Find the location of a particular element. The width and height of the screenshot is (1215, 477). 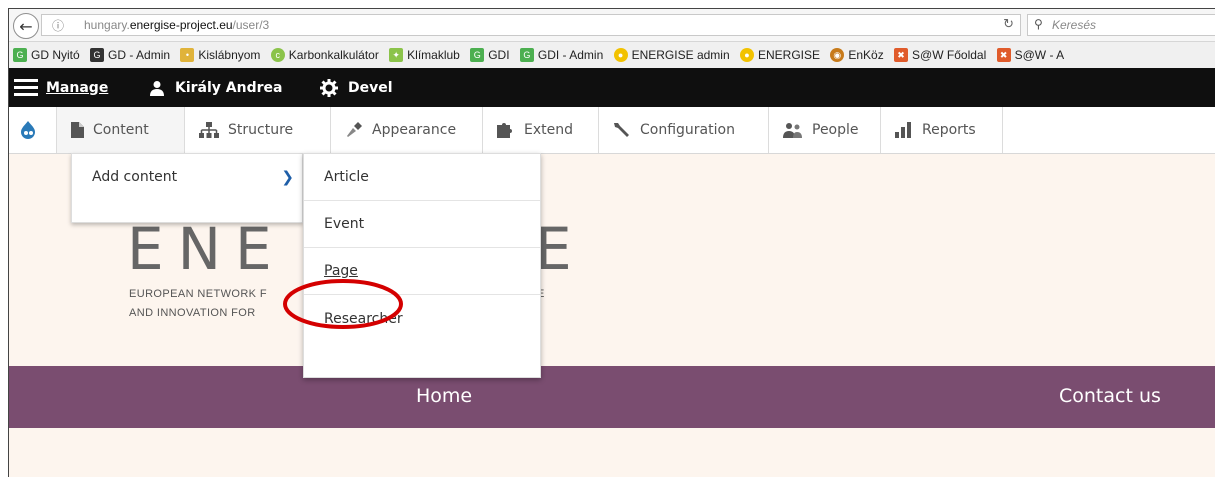

chevron-right-icon: ❯ is located at coordinates (287, 177).